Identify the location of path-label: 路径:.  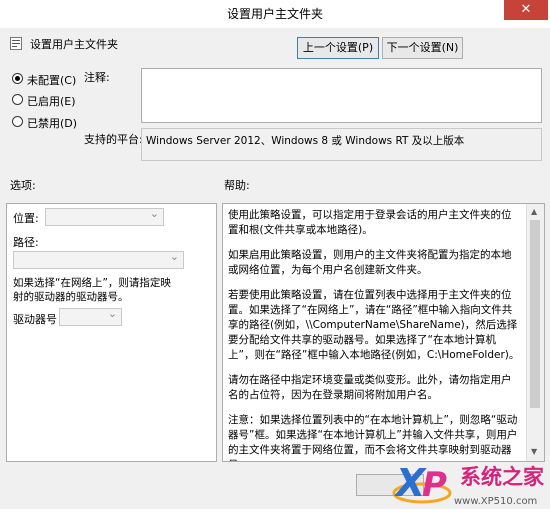
(26, 242).